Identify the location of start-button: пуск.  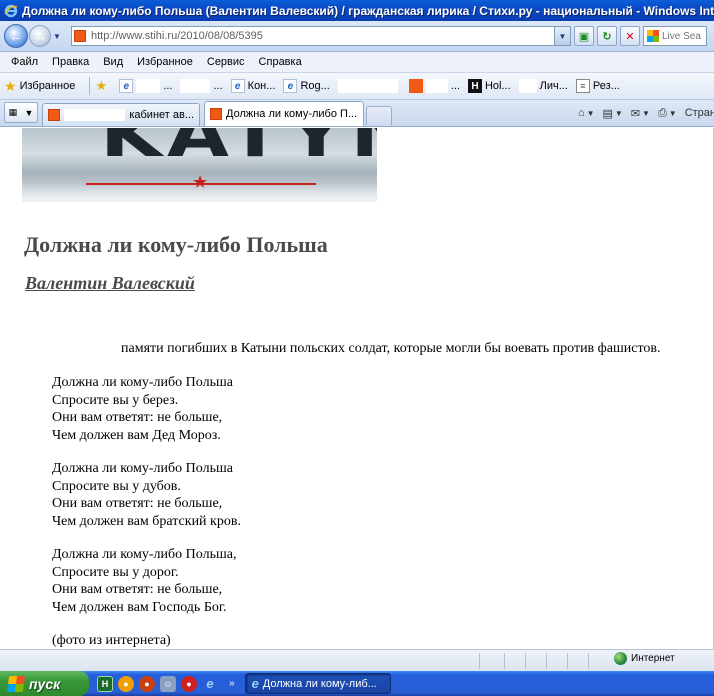
(44, 683).